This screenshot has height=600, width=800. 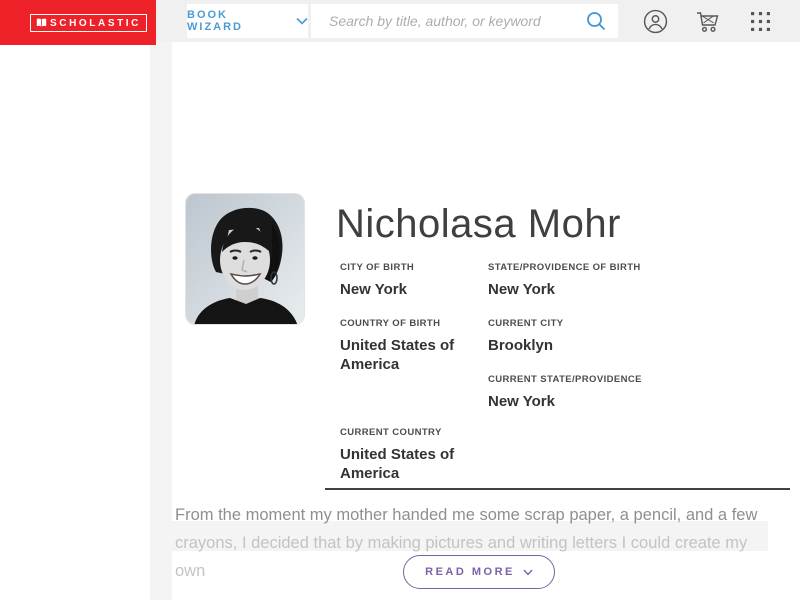 I want to click on cart-icon, so click(x=708, y=21).